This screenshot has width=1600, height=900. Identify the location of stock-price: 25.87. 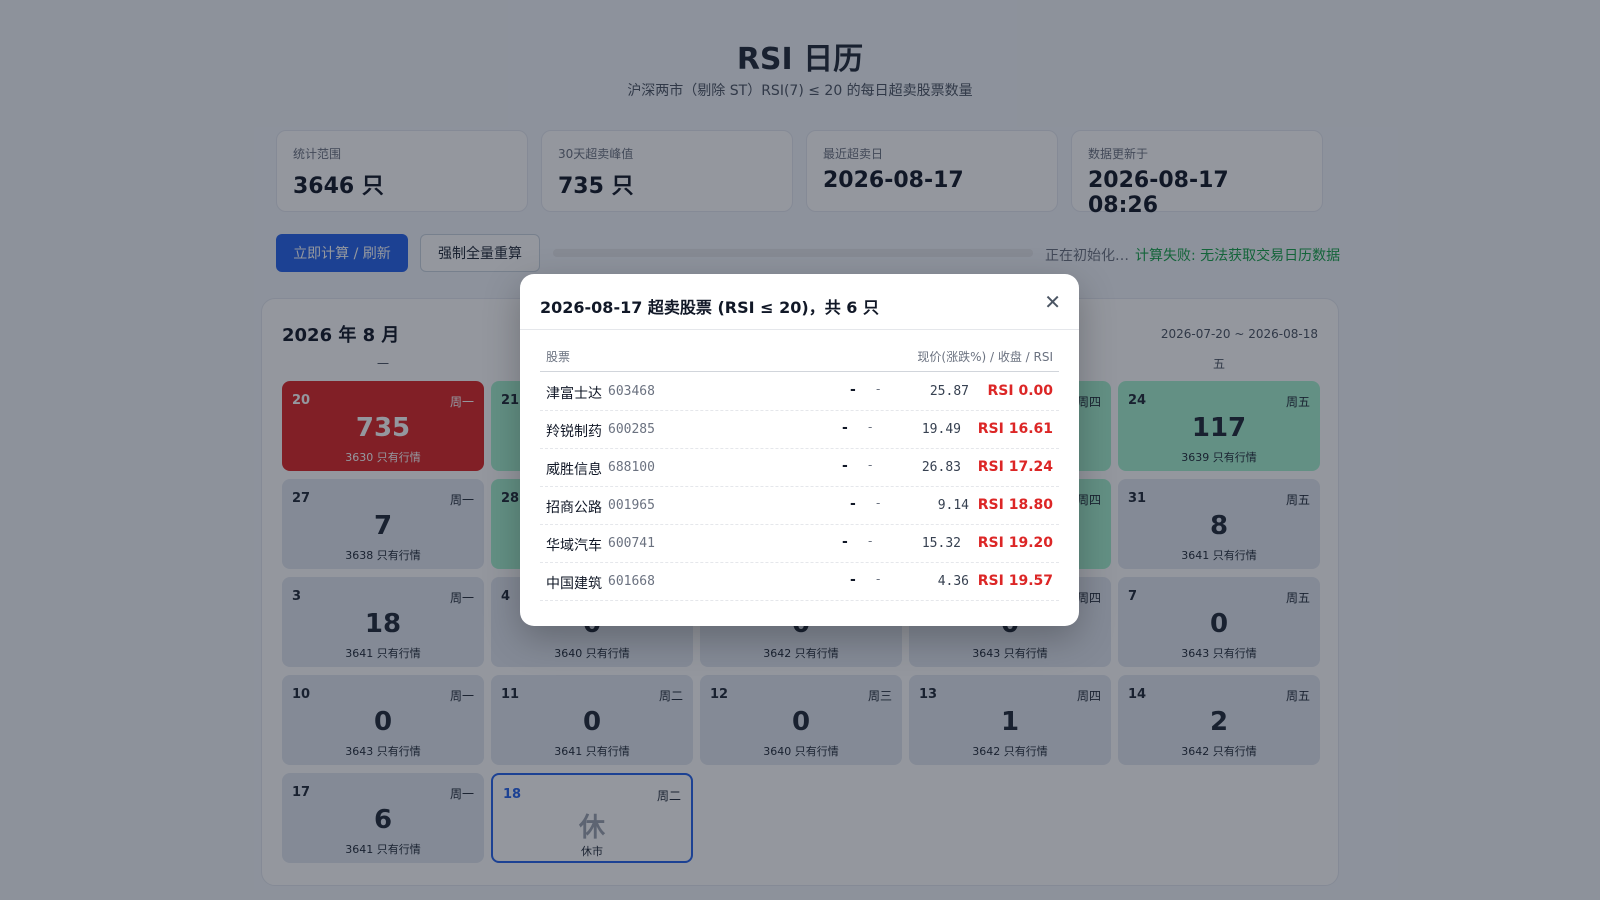
(949, 391).